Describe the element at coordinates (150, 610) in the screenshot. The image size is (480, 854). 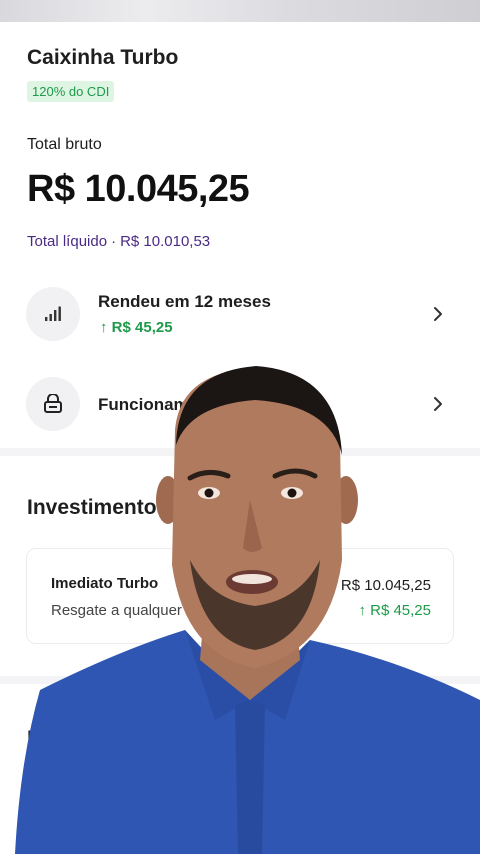
I see `investment-description: Resgate a qualquer momento` at that location.